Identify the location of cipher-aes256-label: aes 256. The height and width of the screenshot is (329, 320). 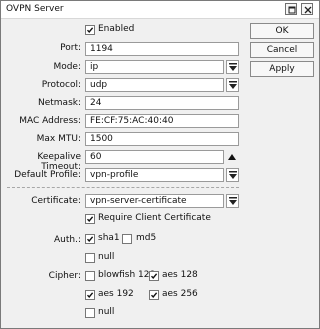
(180, 294).